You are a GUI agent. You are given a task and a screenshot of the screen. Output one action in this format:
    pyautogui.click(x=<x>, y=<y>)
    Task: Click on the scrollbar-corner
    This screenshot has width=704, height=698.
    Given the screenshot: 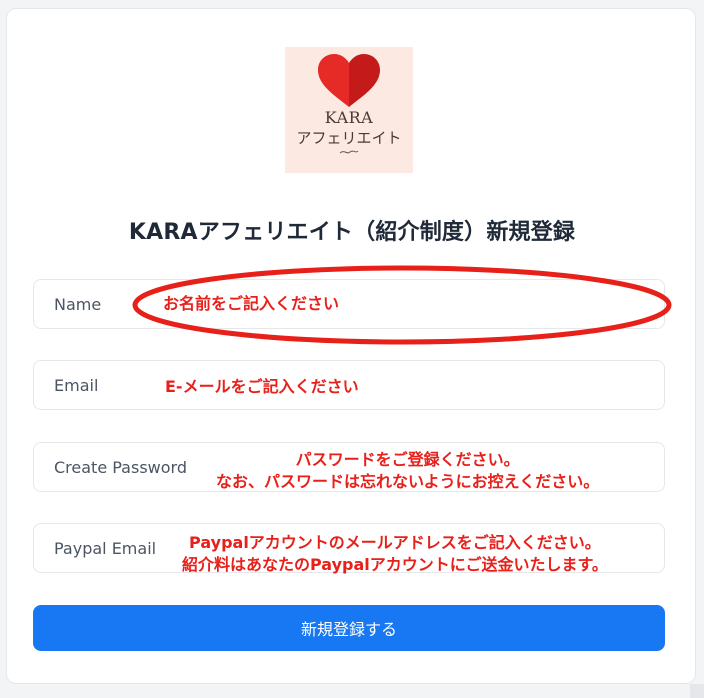 What is the action you would take?
    pyautogui.click(x=697, y=691)
    